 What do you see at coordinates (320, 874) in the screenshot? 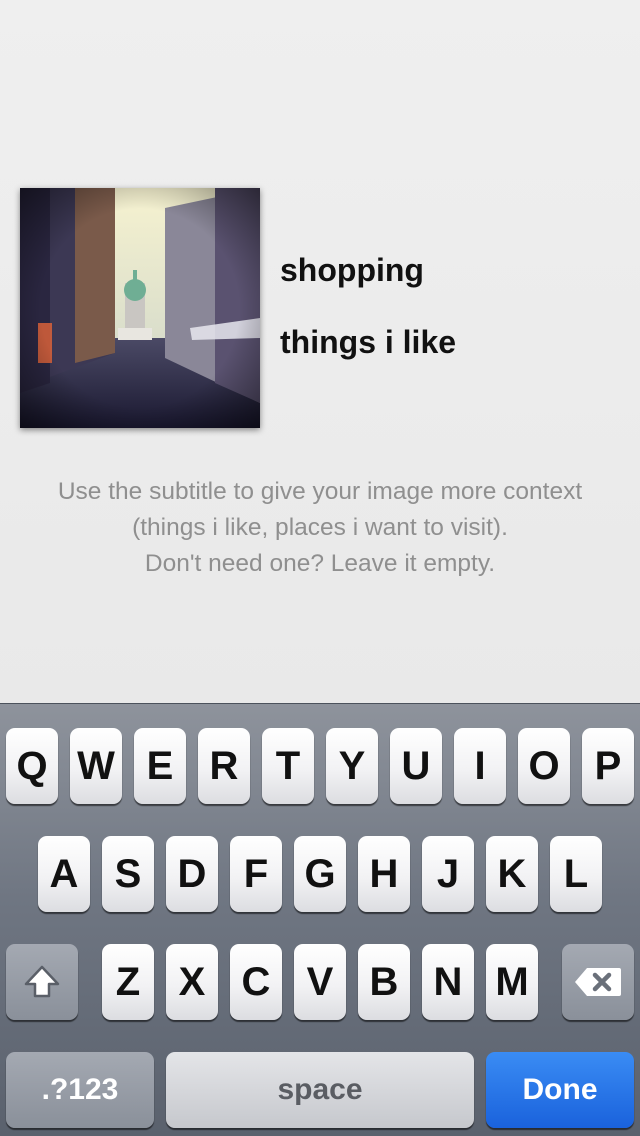
I see `key-g: G` at bounding box center [320, 874].